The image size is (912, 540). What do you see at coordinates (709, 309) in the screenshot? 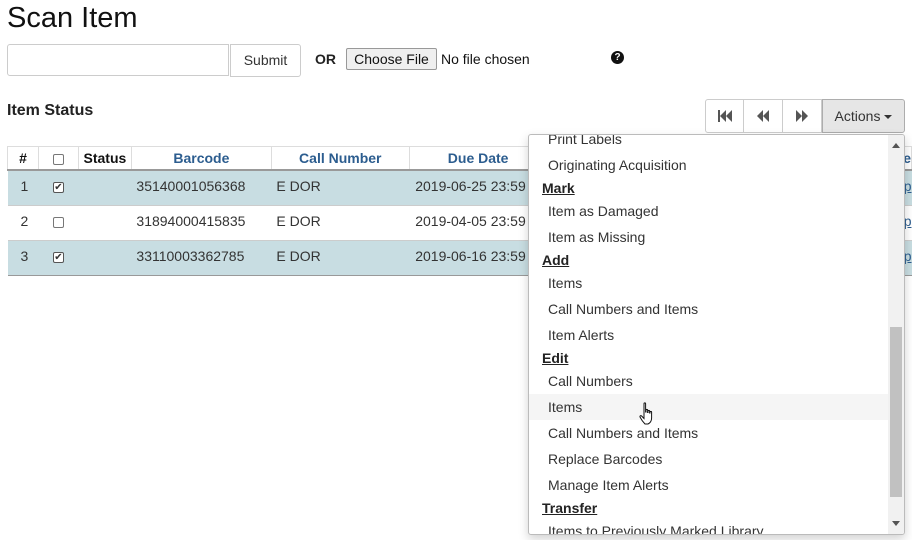
I see `menu-item-add-call-numbers-and-items: Call Numbers and Items` at bounding box center [709, 309].